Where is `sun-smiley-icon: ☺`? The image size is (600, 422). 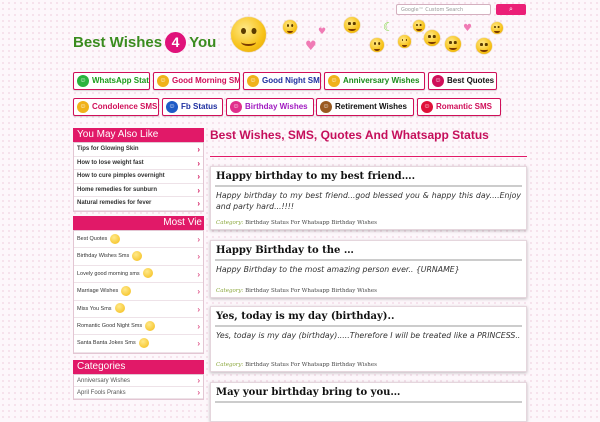
sun-smiley-icon: ☺ is located at coordinates (163, 81).